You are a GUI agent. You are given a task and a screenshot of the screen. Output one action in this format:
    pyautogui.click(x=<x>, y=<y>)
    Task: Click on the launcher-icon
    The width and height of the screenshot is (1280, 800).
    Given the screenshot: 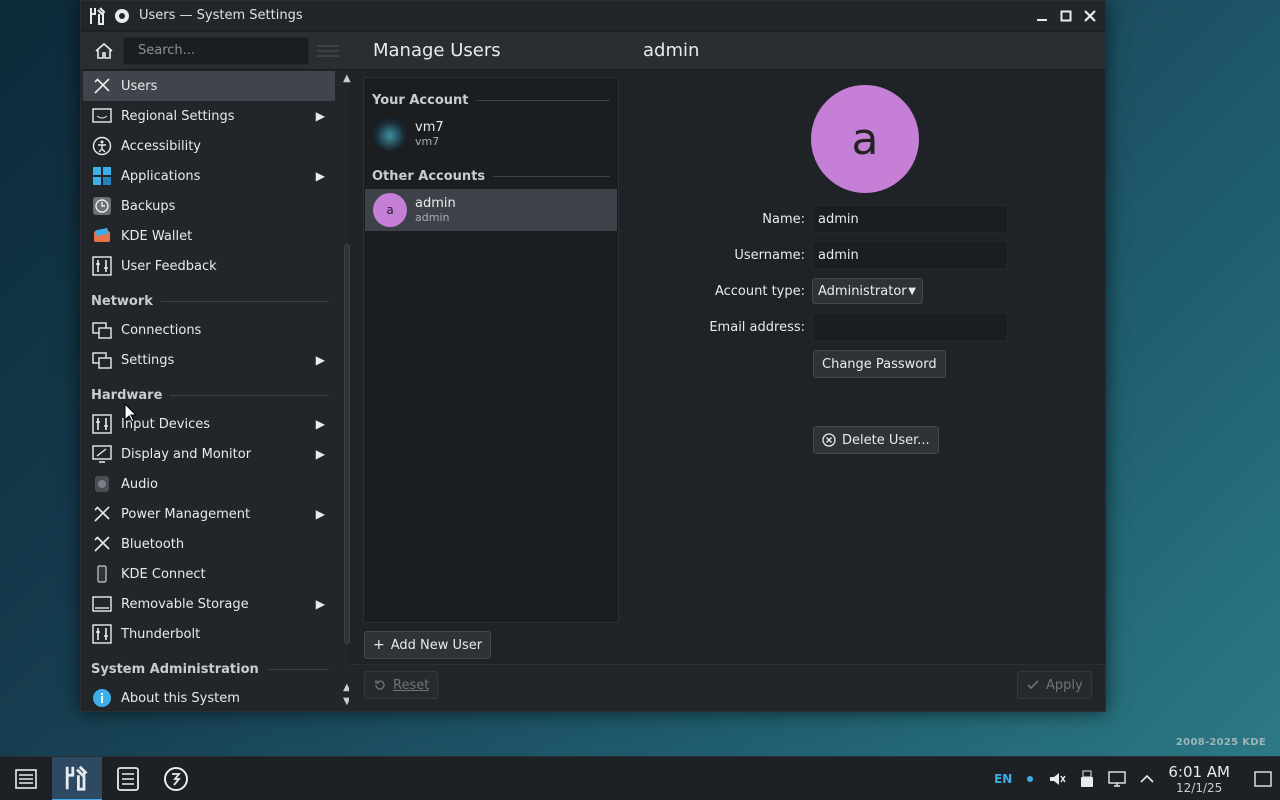 What is the action you would take?
    pyautogui.click(x=26, y=778)
    